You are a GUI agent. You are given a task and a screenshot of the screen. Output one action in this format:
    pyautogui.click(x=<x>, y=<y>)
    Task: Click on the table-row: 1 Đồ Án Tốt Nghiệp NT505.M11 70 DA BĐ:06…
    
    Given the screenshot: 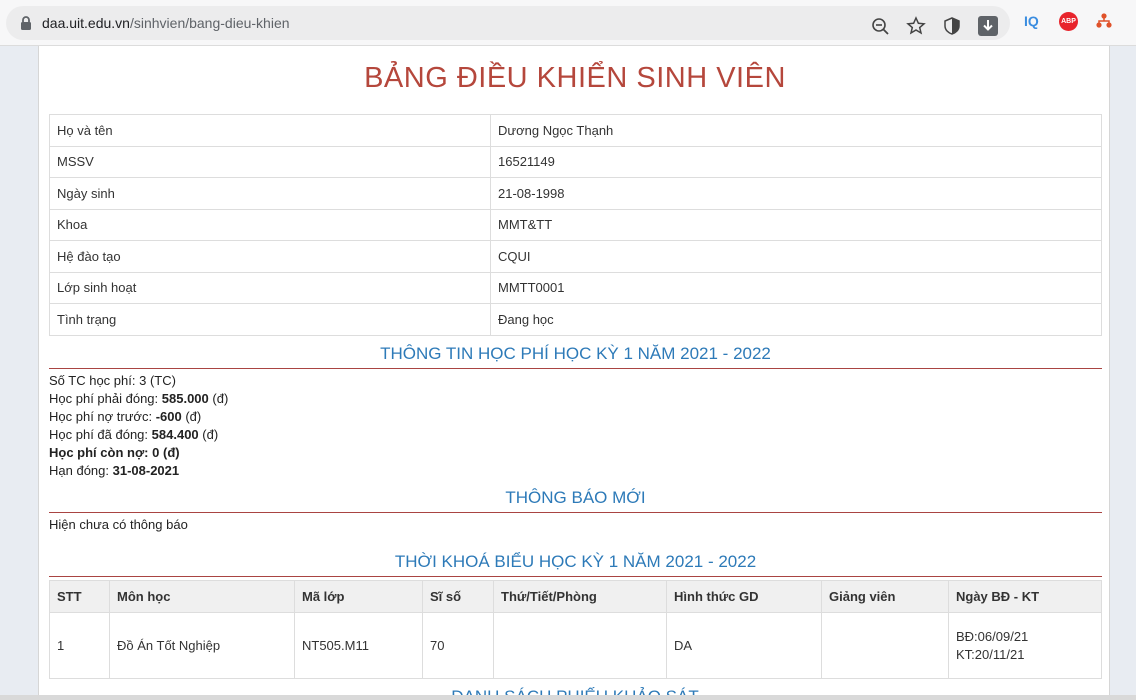 What is the action you would take?
    pyautogui.click(x=575, y=645)
    